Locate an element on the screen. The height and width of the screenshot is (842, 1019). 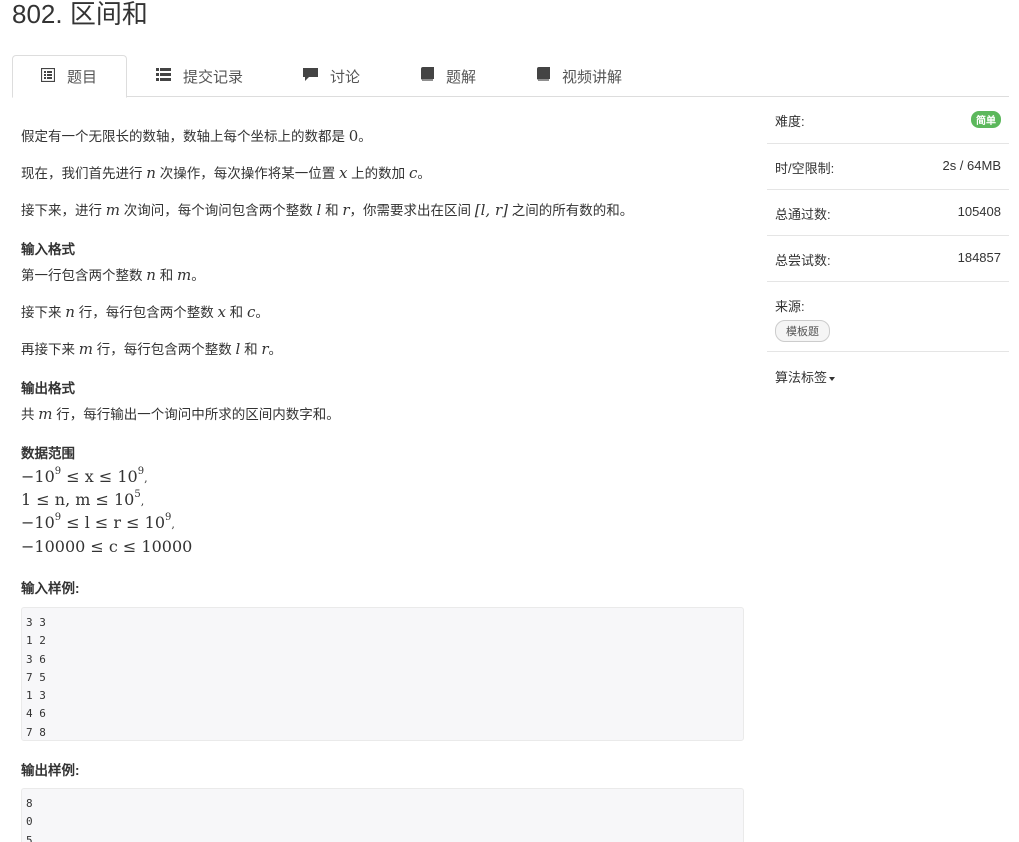
code-line: 7 5 is located at coordinates (36, 677).